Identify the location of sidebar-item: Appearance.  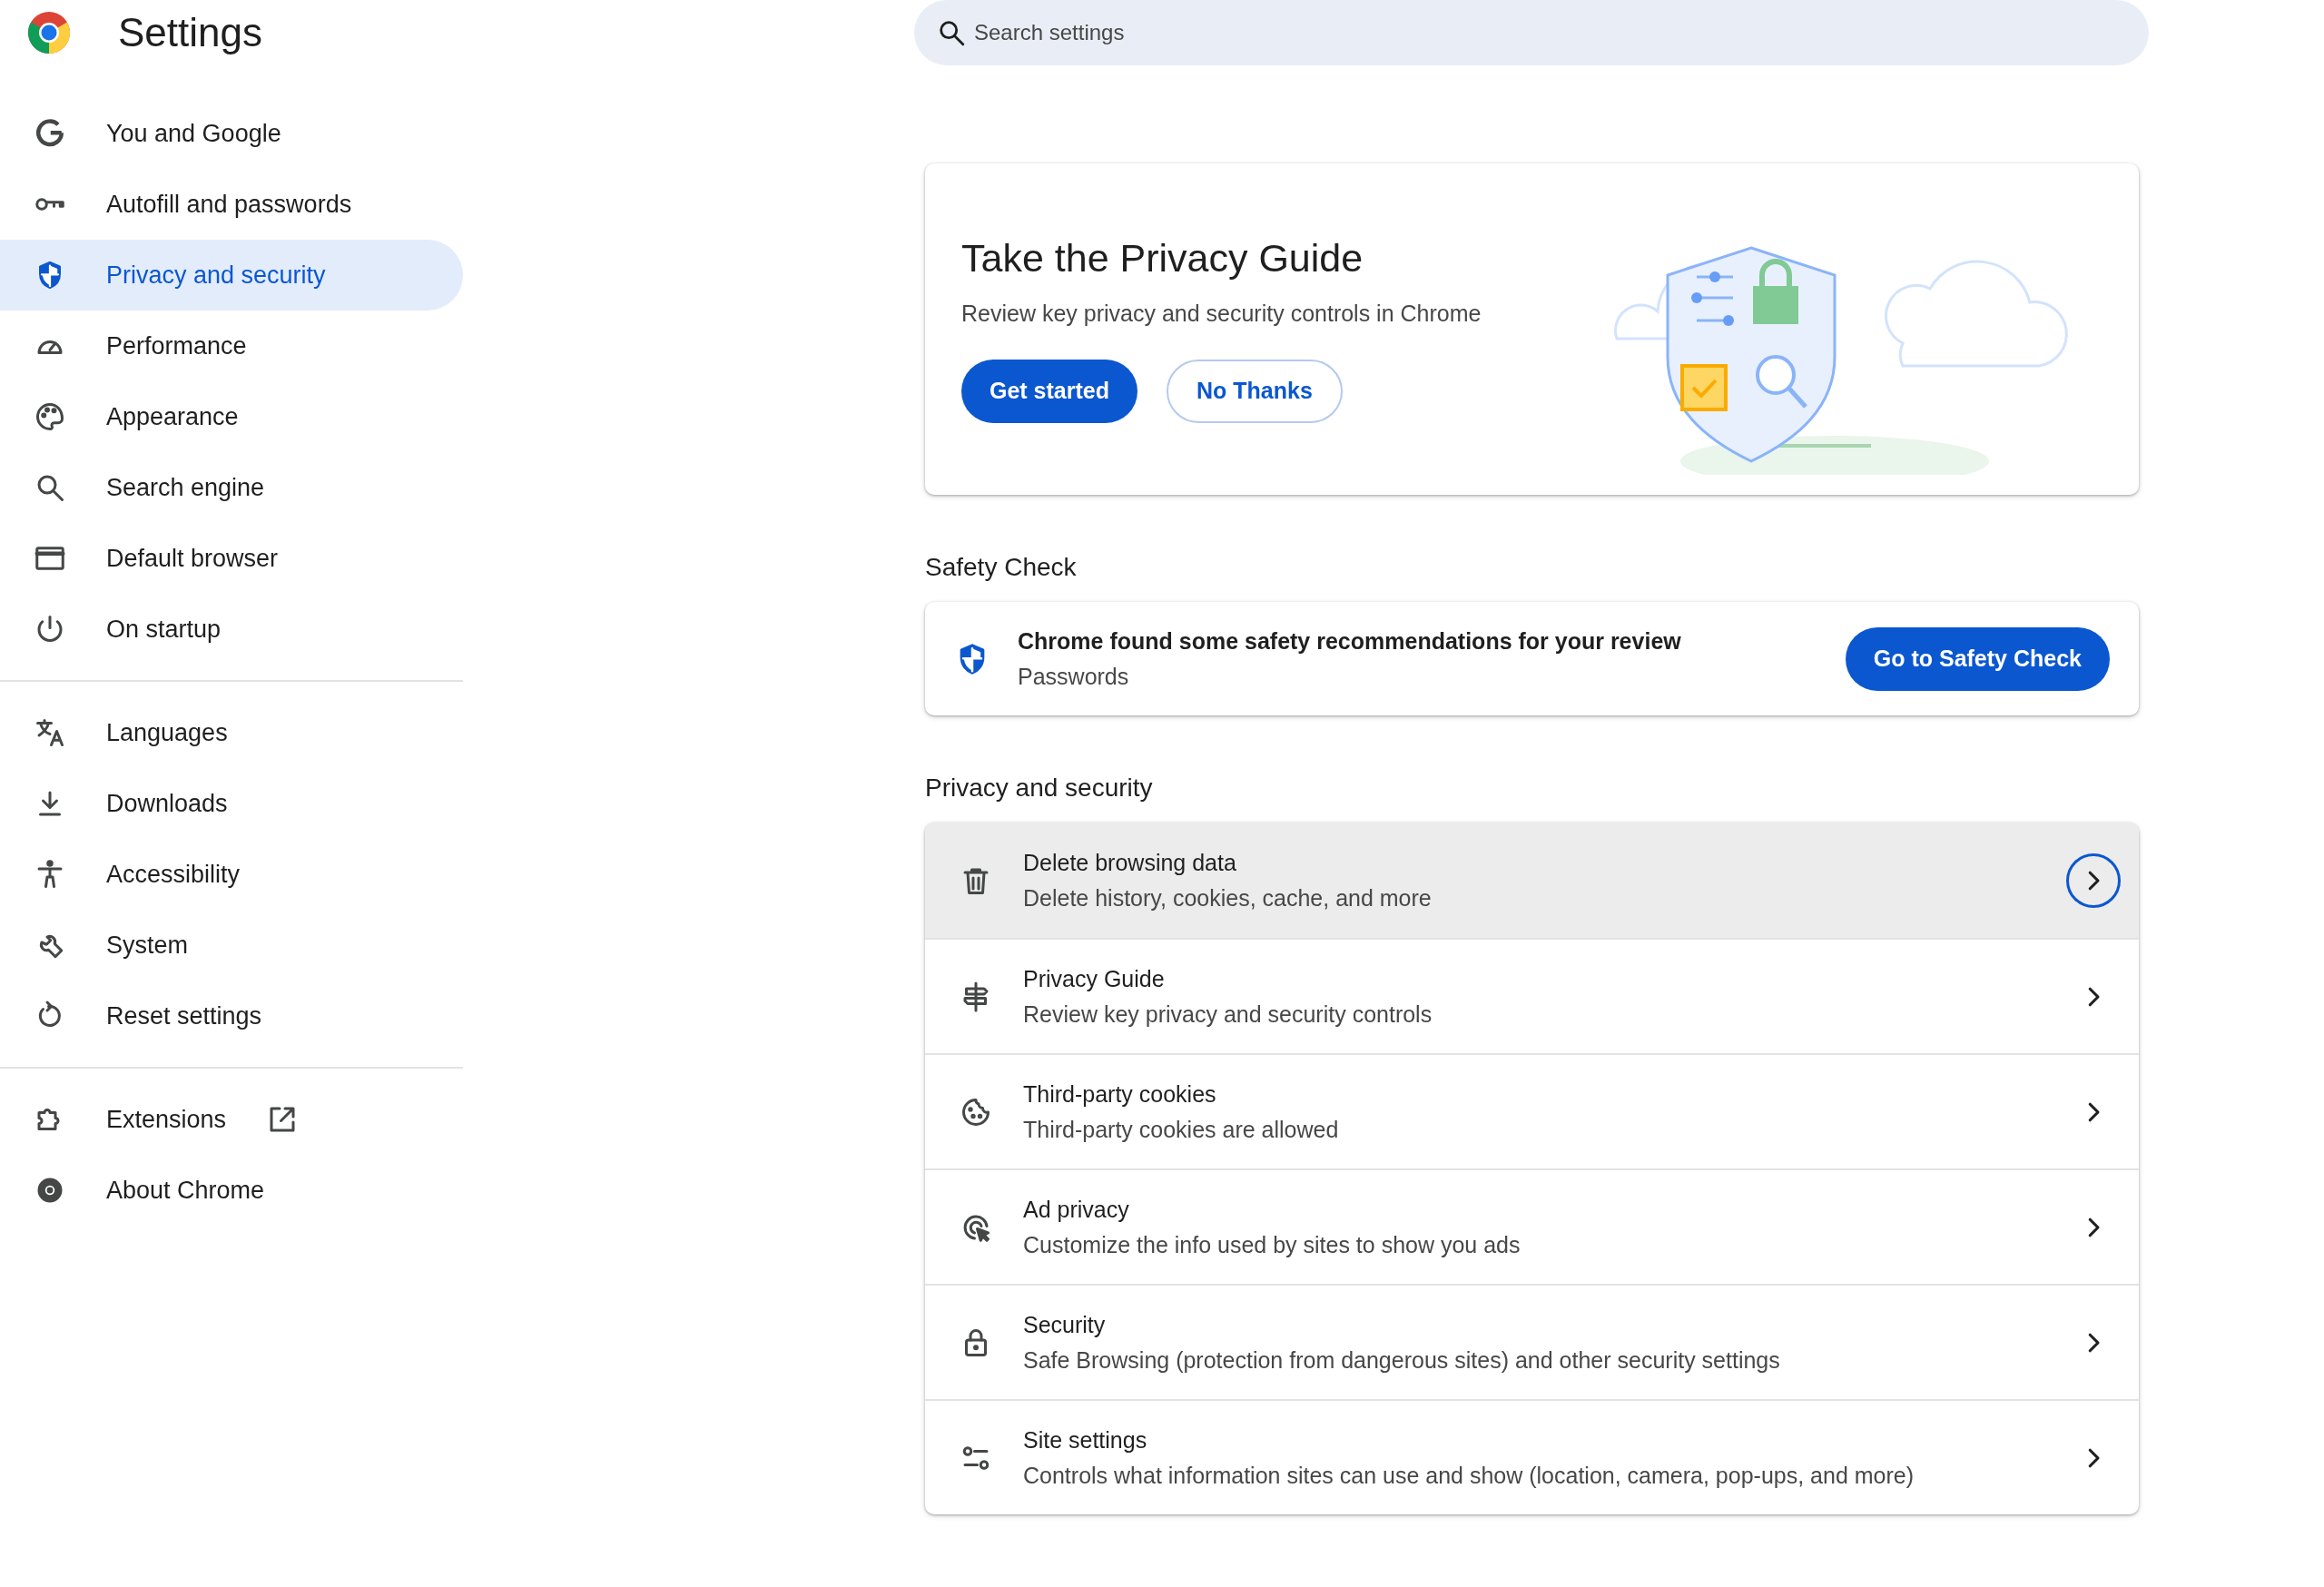
(231, 417).